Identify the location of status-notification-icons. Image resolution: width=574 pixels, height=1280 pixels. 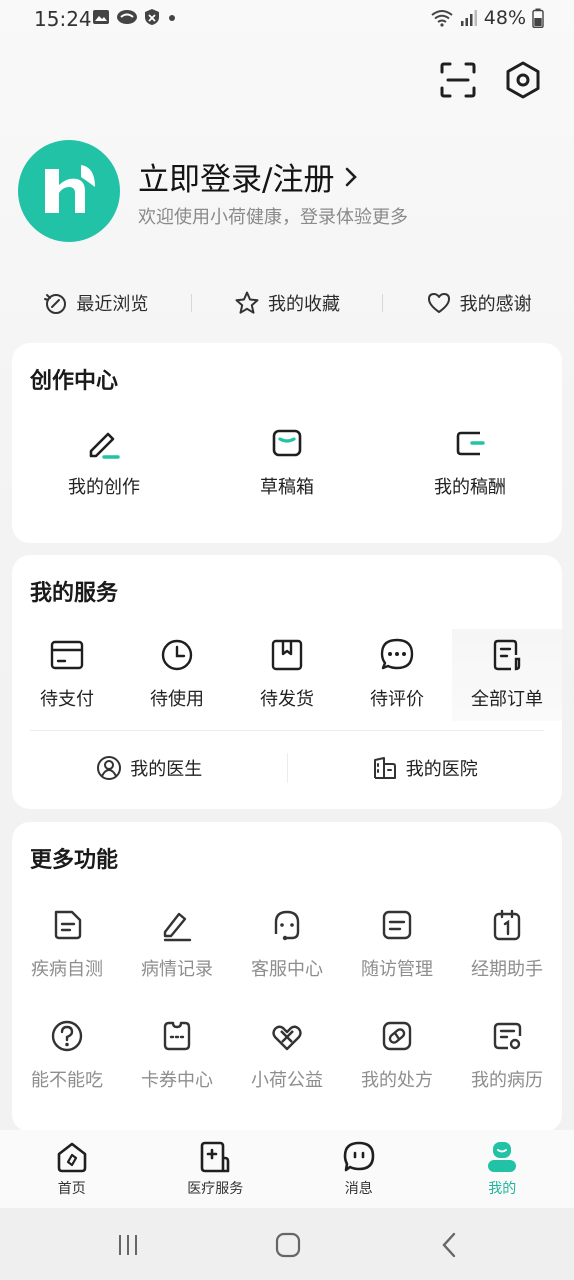
(135, 17).